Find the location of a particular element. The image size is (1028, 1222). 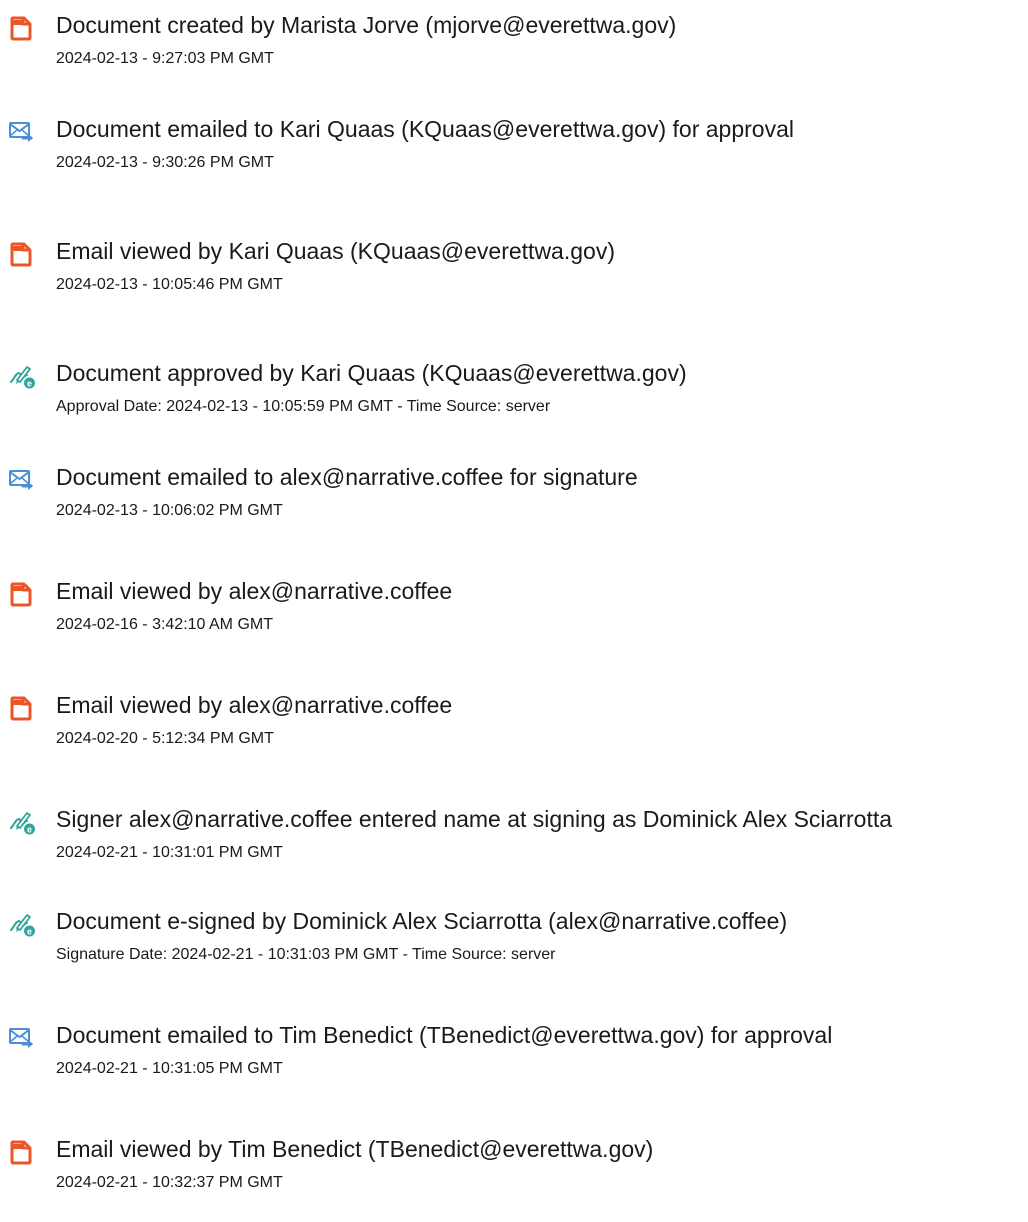

event-timestamp: 2024-02-13 - 9:30:26 PM GMT is located at coordinates (165, 162).